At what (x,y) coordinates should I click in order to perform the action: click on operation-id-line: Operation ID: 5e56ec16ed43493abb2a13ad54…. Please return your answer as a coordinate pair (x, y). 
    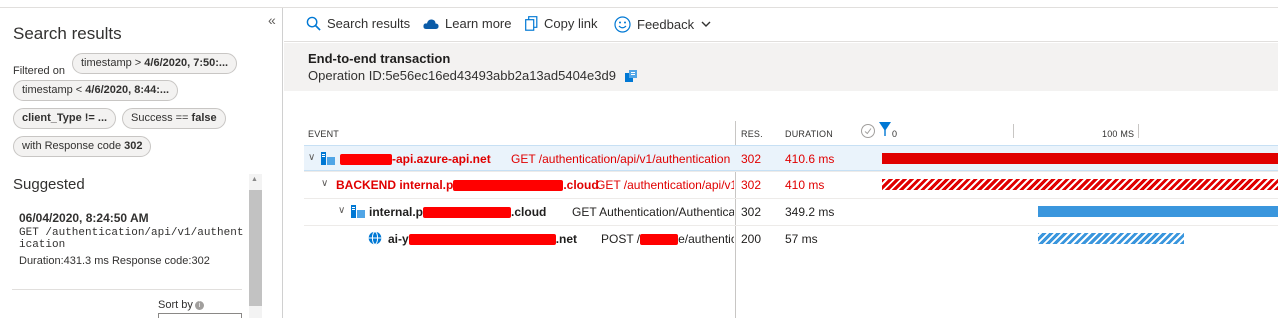
    Looking at the image, I should click on (781, 75).